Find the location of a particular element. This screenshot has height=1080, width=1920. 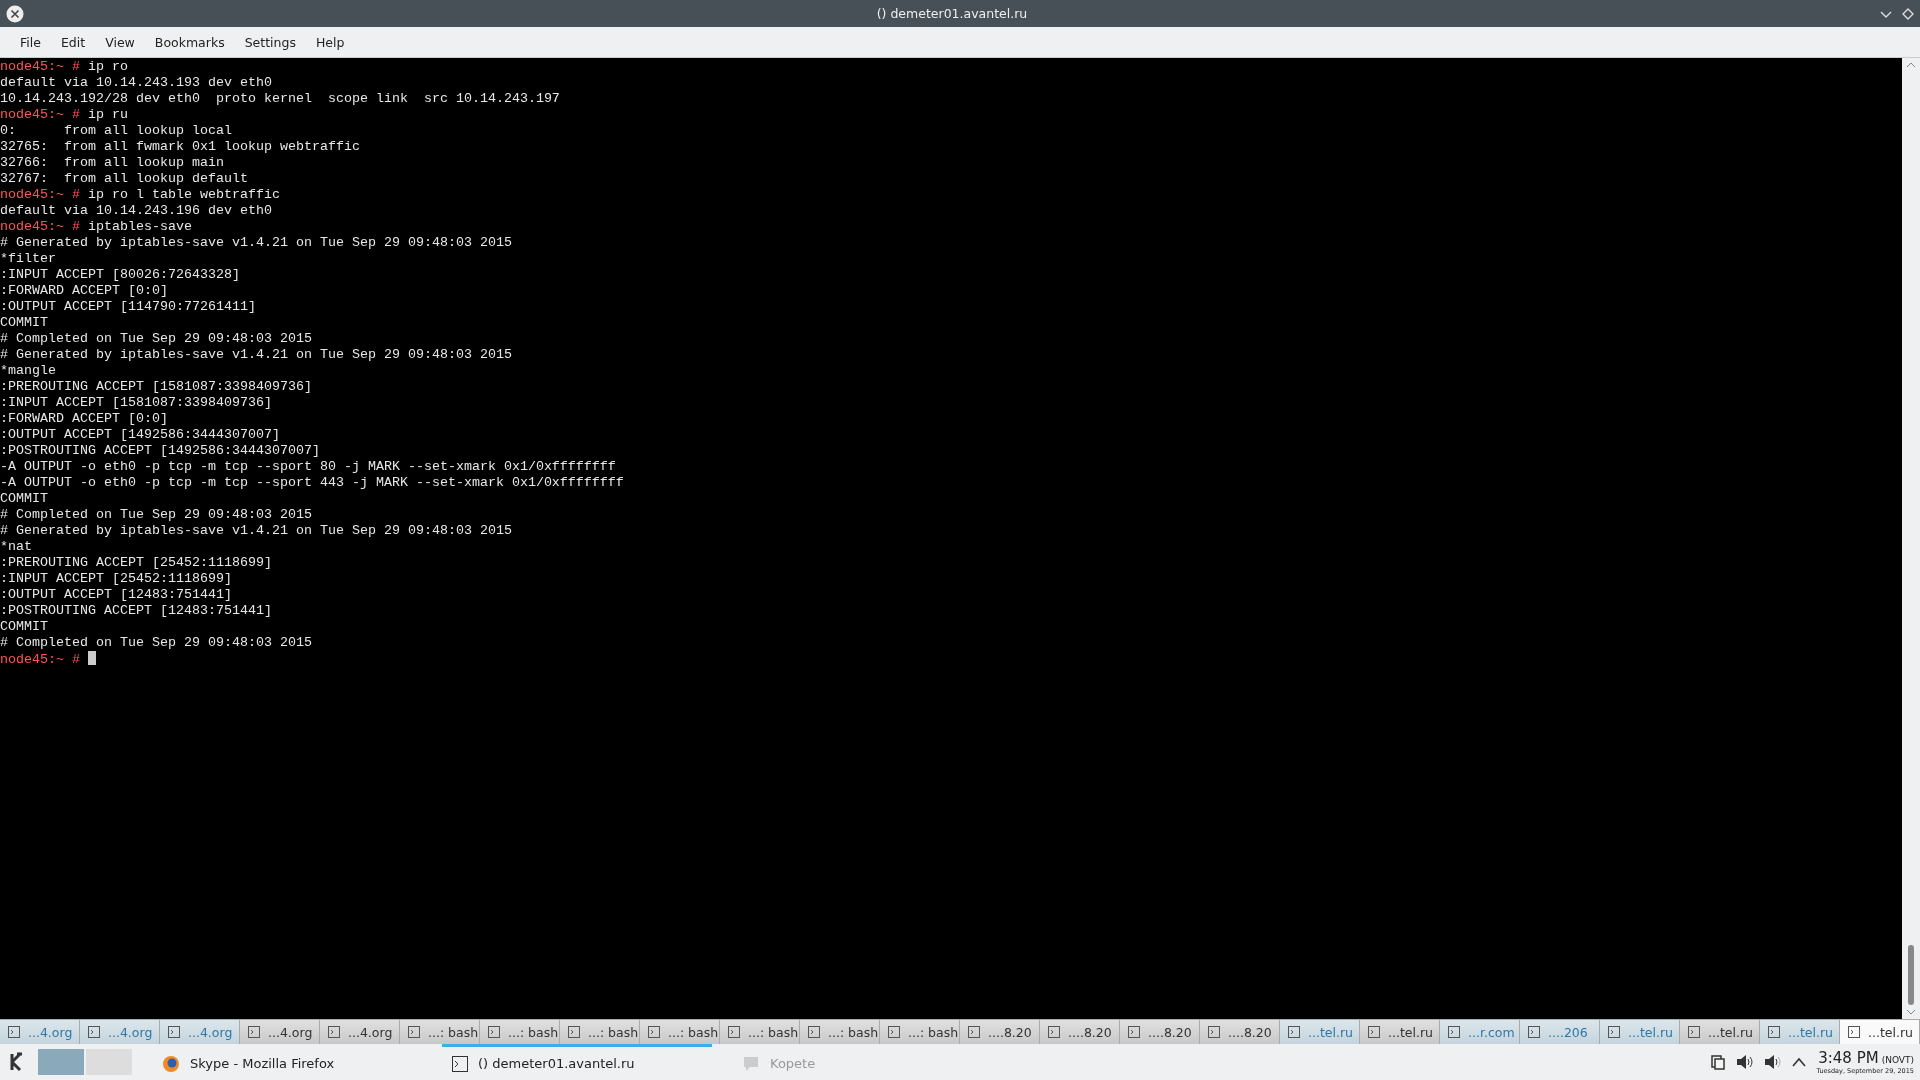

close-icon is located at coordinates (15, 13).